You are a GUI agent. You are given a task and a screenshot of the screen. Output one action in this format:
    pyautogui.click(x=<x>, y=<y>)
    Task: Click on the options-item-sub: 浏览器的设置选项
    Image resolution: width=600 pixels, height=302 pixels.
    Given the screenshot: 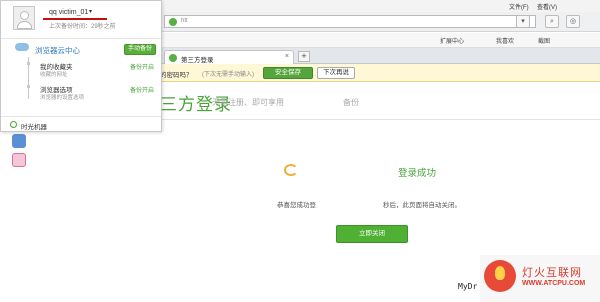 What is the action you would take?
    pyautogui.click(x=62, y=98)
    